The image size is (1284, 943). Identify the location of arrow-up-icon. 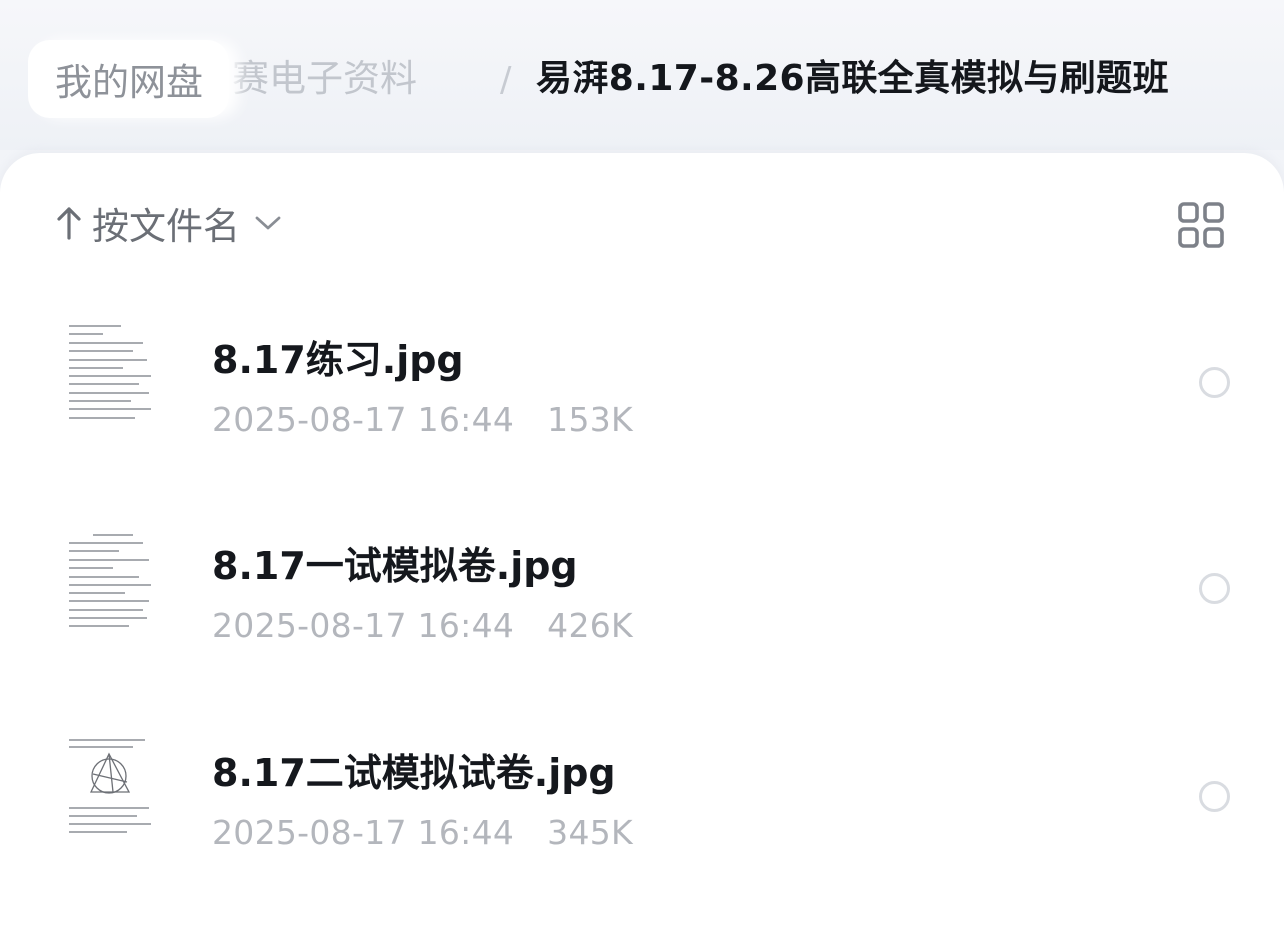
(69, 223).